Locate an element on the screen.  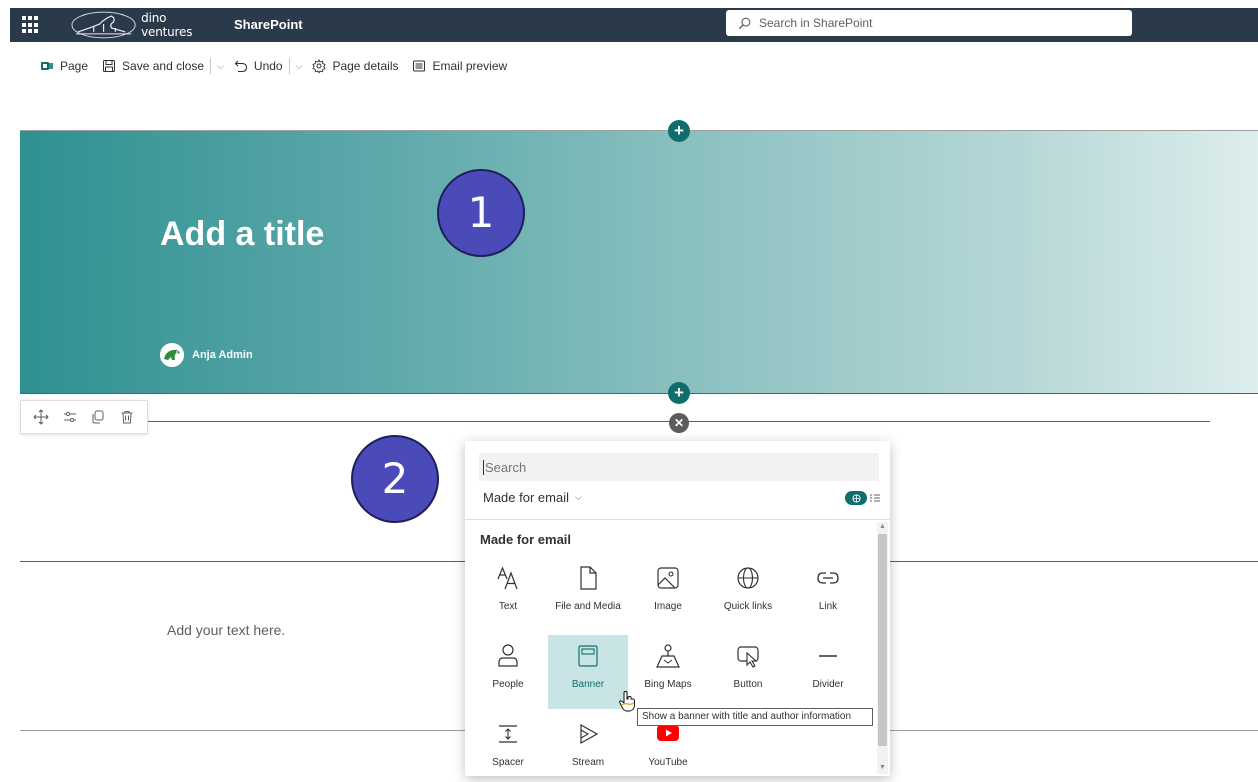
toolbox-scrollbar: ▲ ▼ is located at coordinates (882, 648).